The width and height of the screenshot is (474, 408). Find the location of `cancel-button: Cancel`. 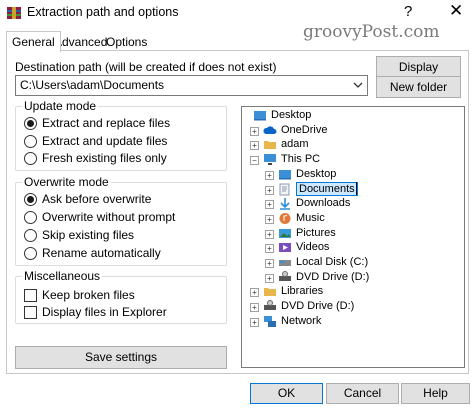

cancel-button: Cancel is located at coordinates (362, 393).